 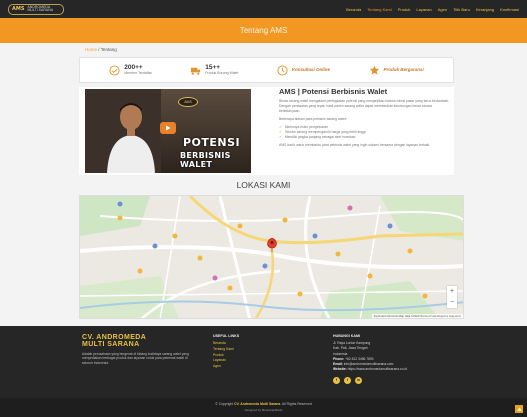 What do you see at coordinates (138, 73) in the screenshot?
I see `stat-members-label: Member Terdaftar` at bounding box center [138, 73].